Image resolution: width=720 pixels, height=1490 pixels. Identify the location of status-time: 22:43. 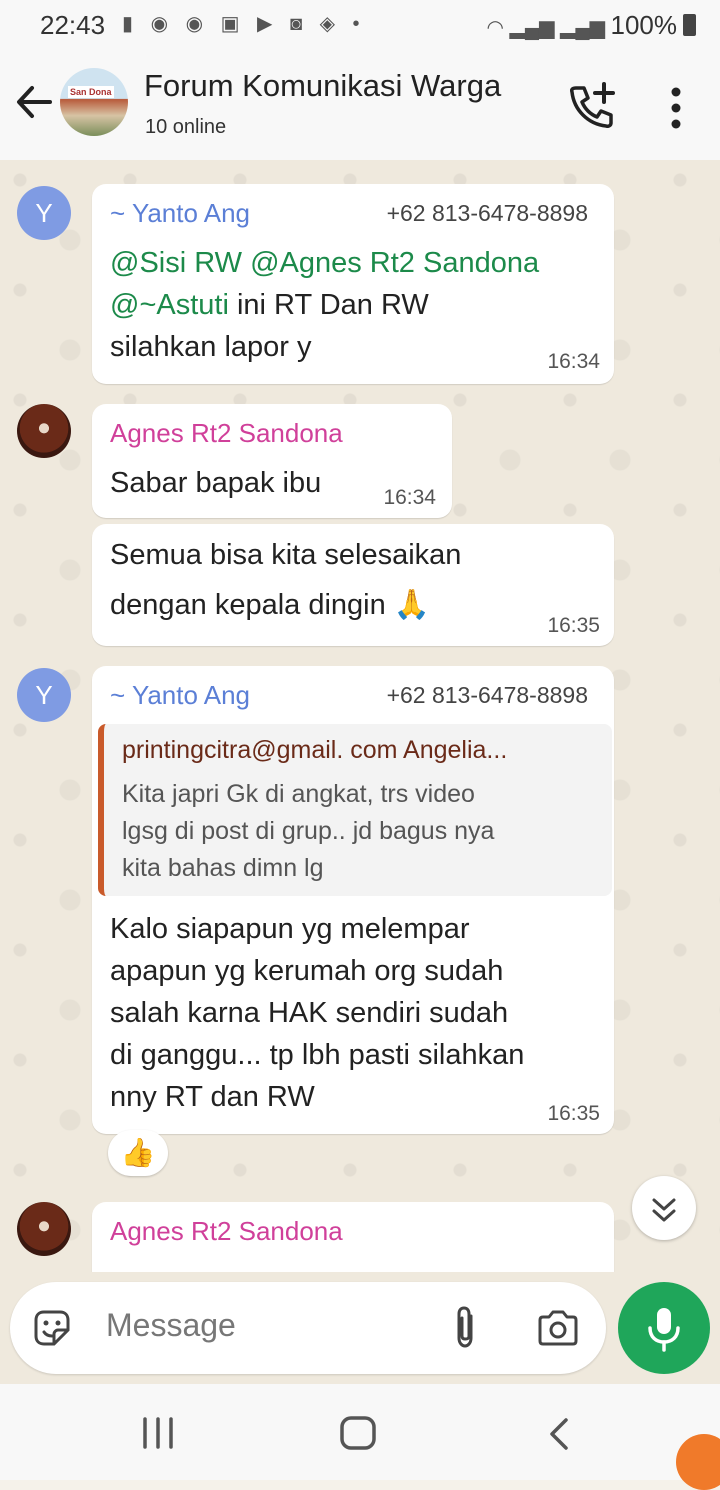
(73, 25).